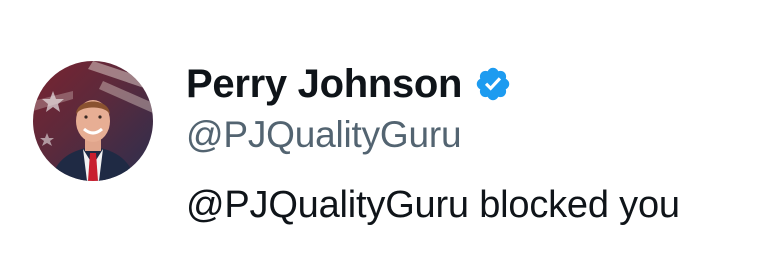  Describe the element at coordinates (324, 84) in the screenshot. I see `display-name: Perry Johnson` at that location.